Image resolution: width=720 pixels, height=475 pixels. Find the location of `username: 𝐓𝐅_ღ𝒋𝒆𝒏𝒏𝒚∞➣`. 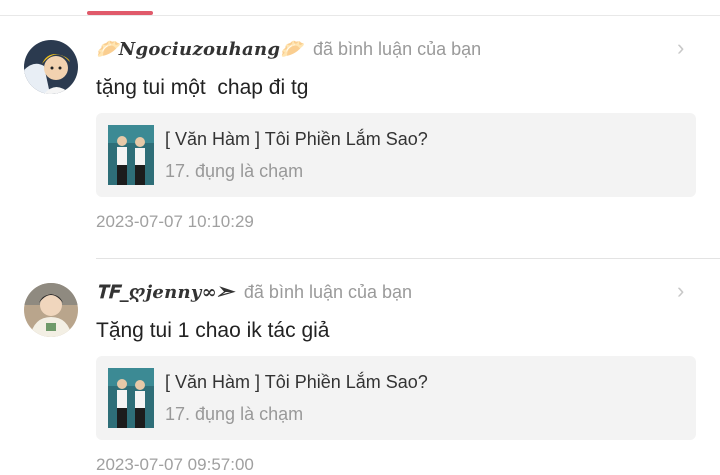

username: 𝐓𝐅_ღ𝒋𝒆𝒏𝒏𝒚∞➣ is located at coordinates (165, 292).